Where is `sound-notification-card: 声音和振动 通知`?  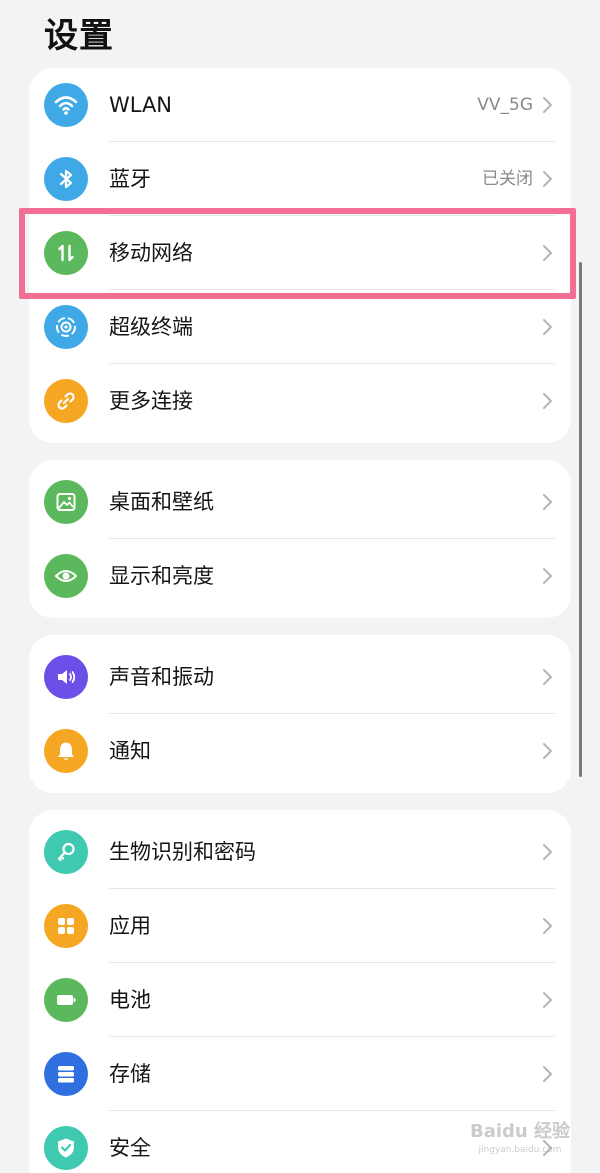
sound-notification-card: 声音和振动 通知 is located at coordinates (300, 714).